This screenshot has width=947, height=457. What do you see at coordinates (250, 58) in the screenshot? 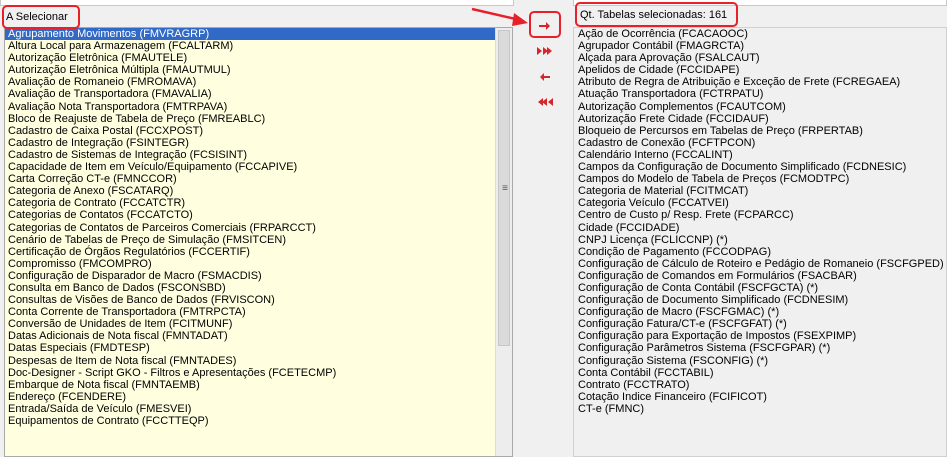
I see `list-item: Autorização Eletrônica (FMAUTELE)` at bounding box center [250, 58].